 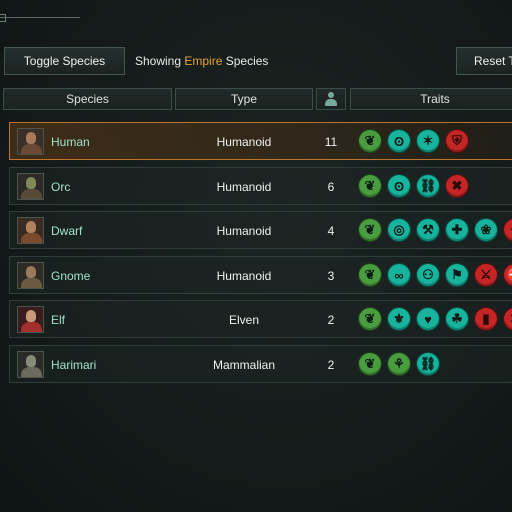 I want to click on sigil-icon: ⚜, so click(x=399, y=319).